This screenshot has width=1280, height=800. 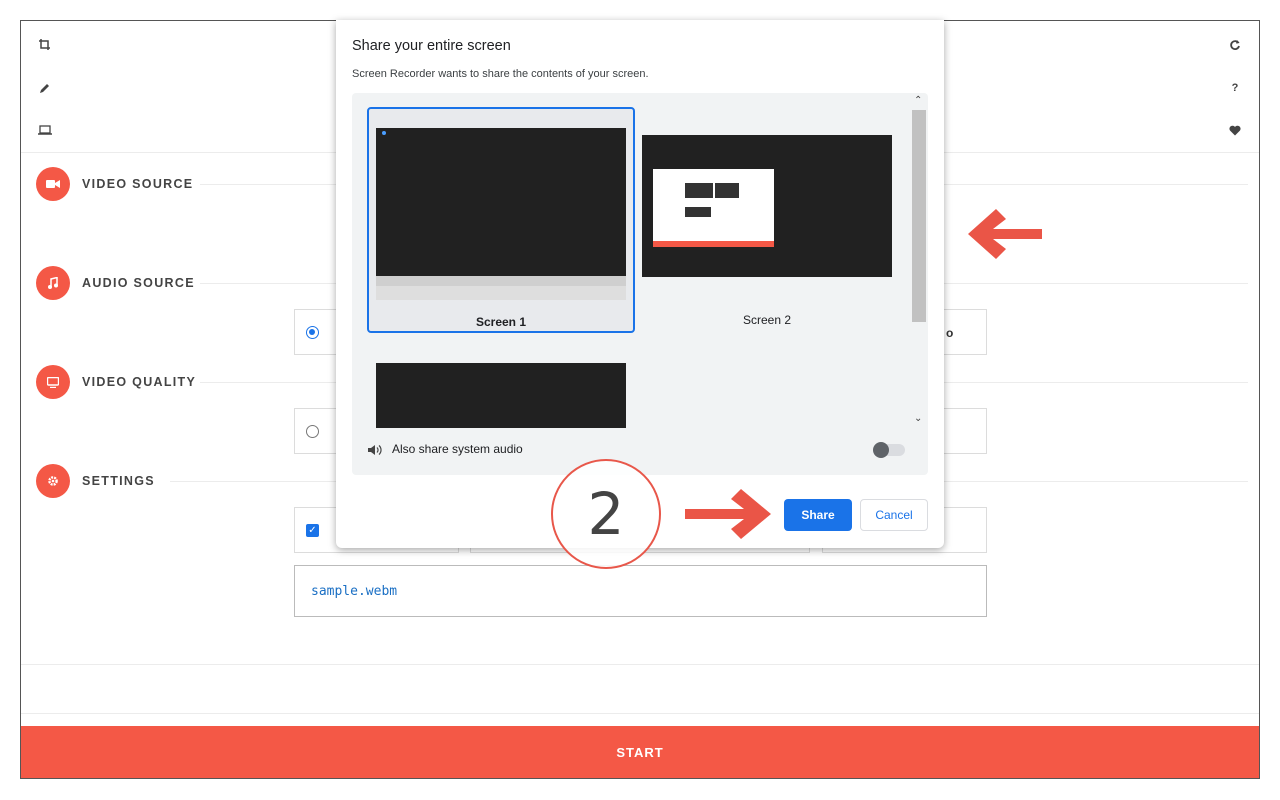 What do you see at coordinates (918, 418) in the screenshot?
I see `scroll-down-icon: ⌄` at bounding box center [918, 418].